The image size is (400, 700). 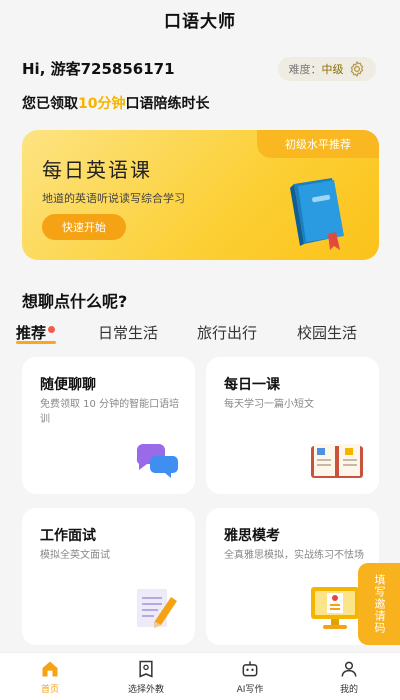 I want to click on document-pencil-icon, so click(x=157, y=608).